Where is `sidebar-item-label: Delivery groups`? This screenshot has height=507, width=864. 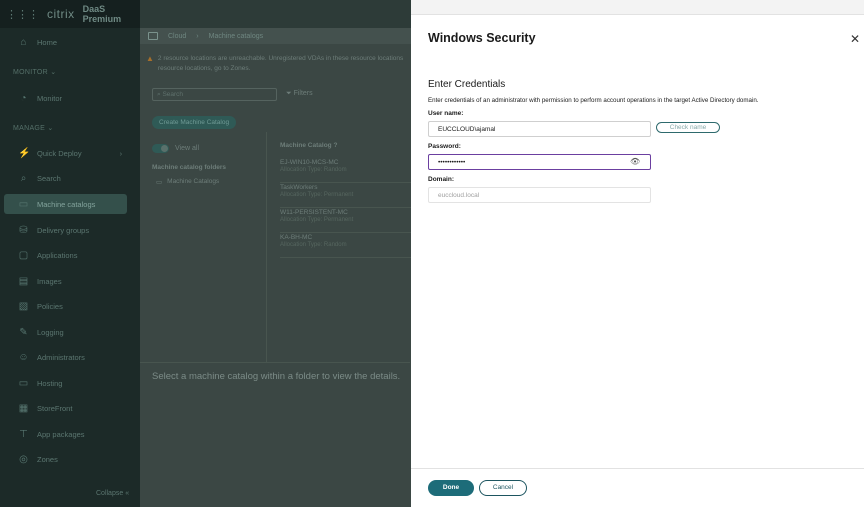 sidebar-item-label: Delivery groups is located at coordinates (63, 230).